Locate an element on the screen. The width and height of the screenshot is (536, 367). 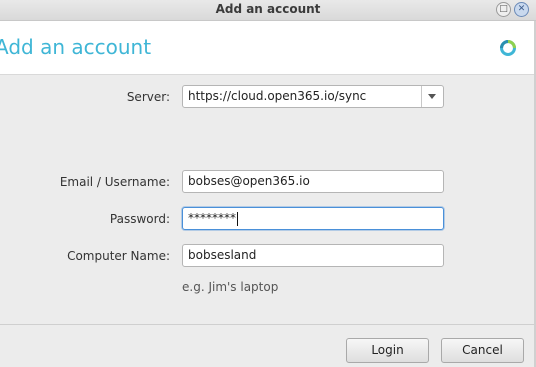
password-value: ******** is located at coordinates (212, 218).